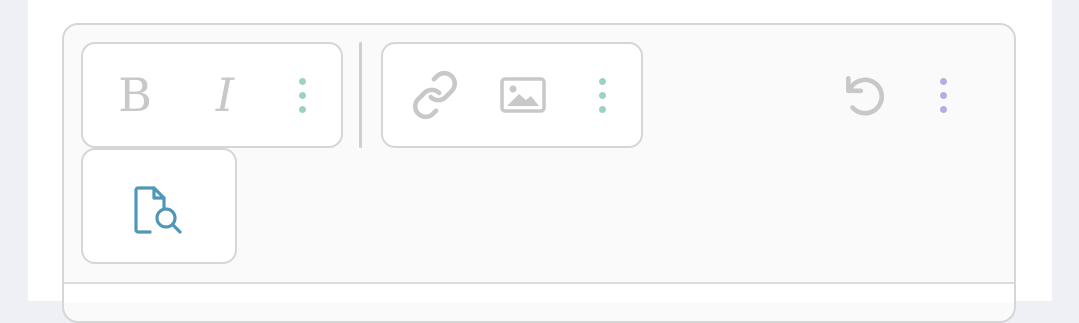  I want to click on undo-button, so click(865, 95).